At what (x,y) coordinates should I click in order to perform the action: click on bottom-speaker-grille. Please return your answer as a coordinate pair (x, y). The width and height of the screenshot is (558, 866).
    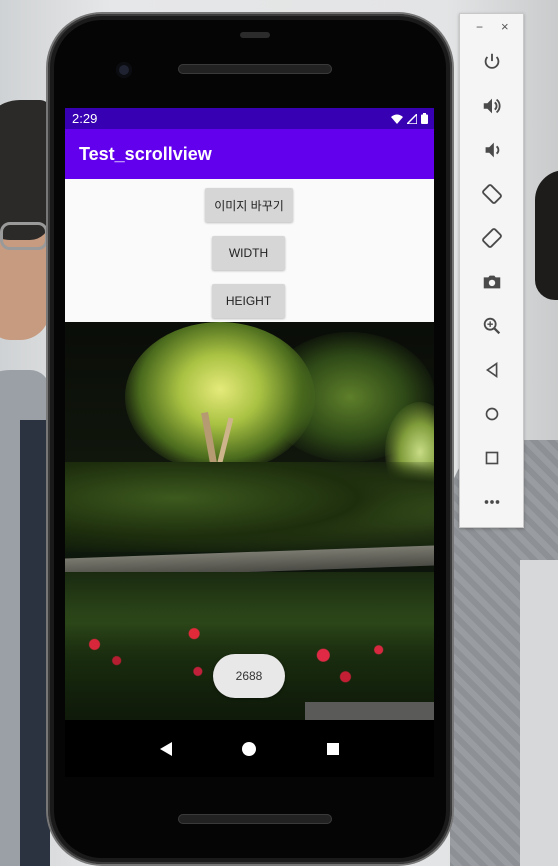
    Looking at the image, I should click on (255, 819).